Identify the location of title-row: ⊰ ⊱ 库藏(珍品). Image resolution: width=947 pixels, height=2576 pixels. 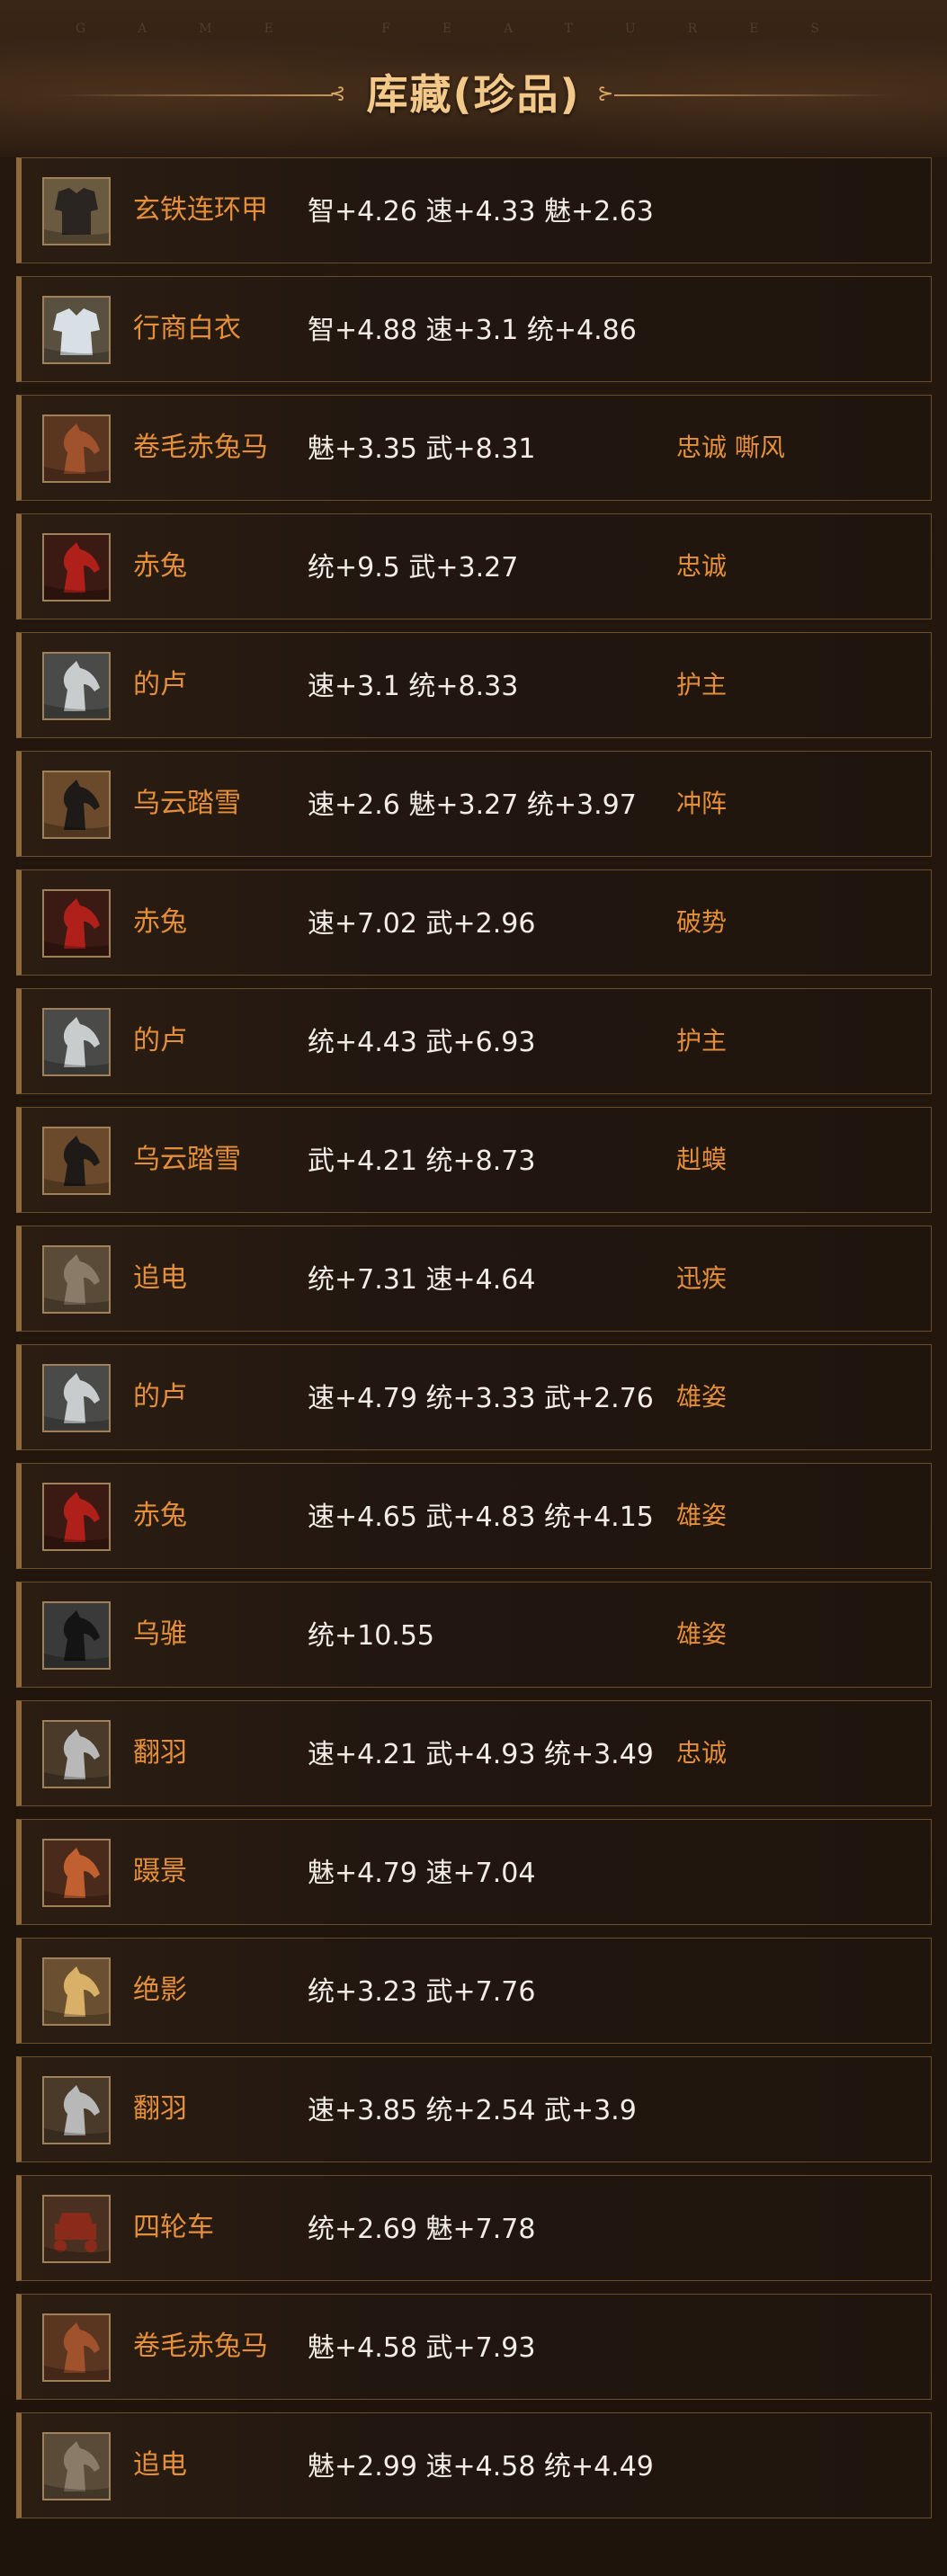
(473, 94).